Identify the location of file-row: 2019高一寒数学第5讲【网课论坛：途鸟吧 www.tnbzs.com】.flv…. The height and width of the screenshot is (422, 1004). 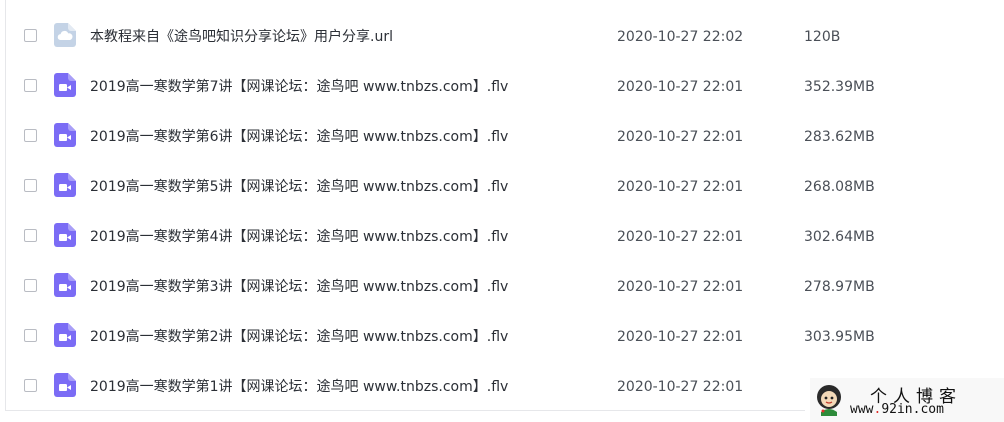
(505, 187).